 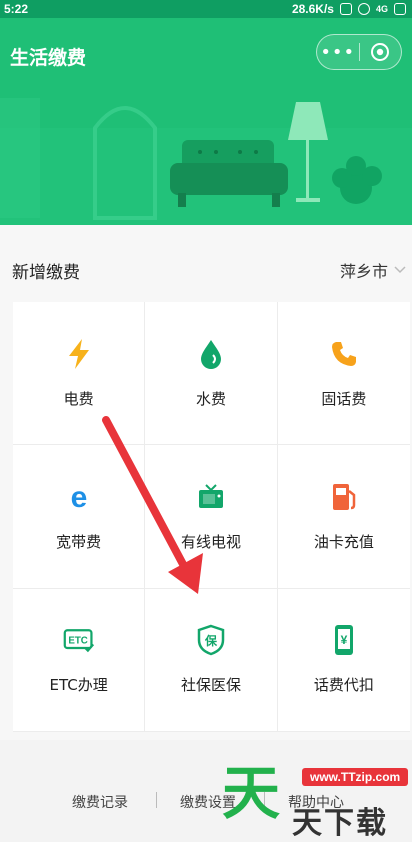 I want to click on alarm-icon, so click(x=363, y=9).